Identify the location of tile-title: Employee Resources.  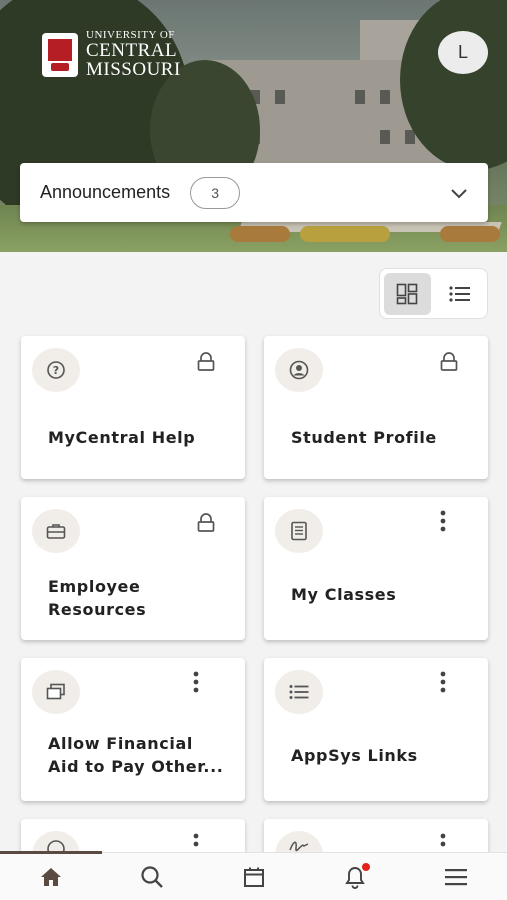
(97, 598).